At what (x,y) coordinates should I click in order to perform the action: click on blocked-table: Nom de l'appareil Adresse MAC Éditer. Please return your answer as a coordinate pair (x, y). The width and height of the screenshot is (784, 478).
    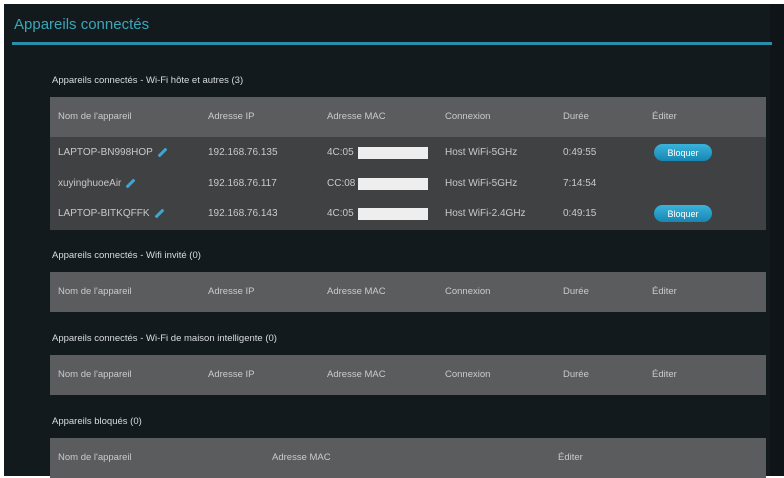
    Looking at the image, I should click on (408, 458).